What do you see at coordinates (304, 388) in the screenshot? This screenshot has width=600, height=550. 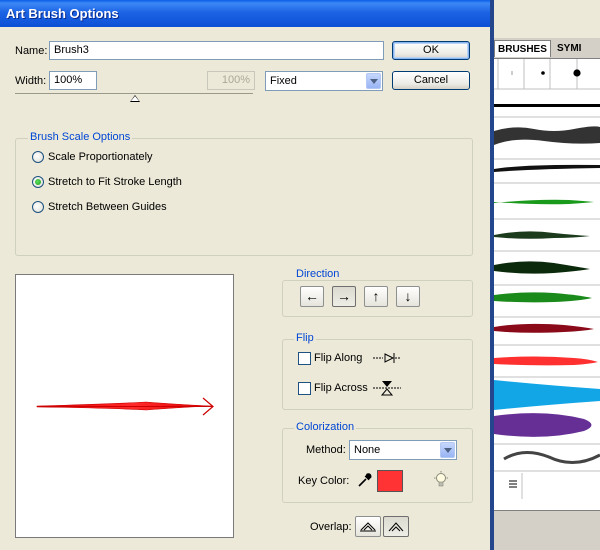 I see `flip-across-checkbox` at bounding box center [304, 388].